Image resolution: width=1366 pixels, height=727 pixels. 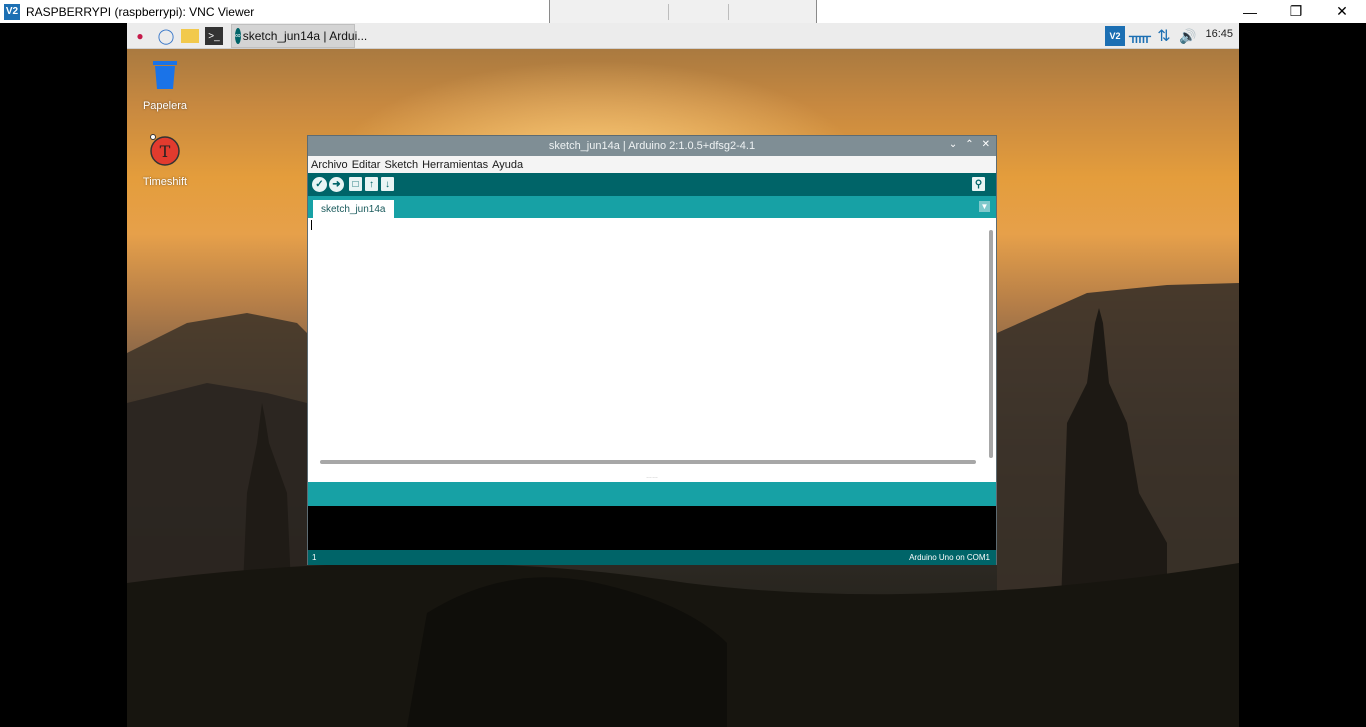 What do you see at coordinates (1188, 36) in the screenshot?
I see `volume-icon: 🔊` at bounding box center [1188, 36].